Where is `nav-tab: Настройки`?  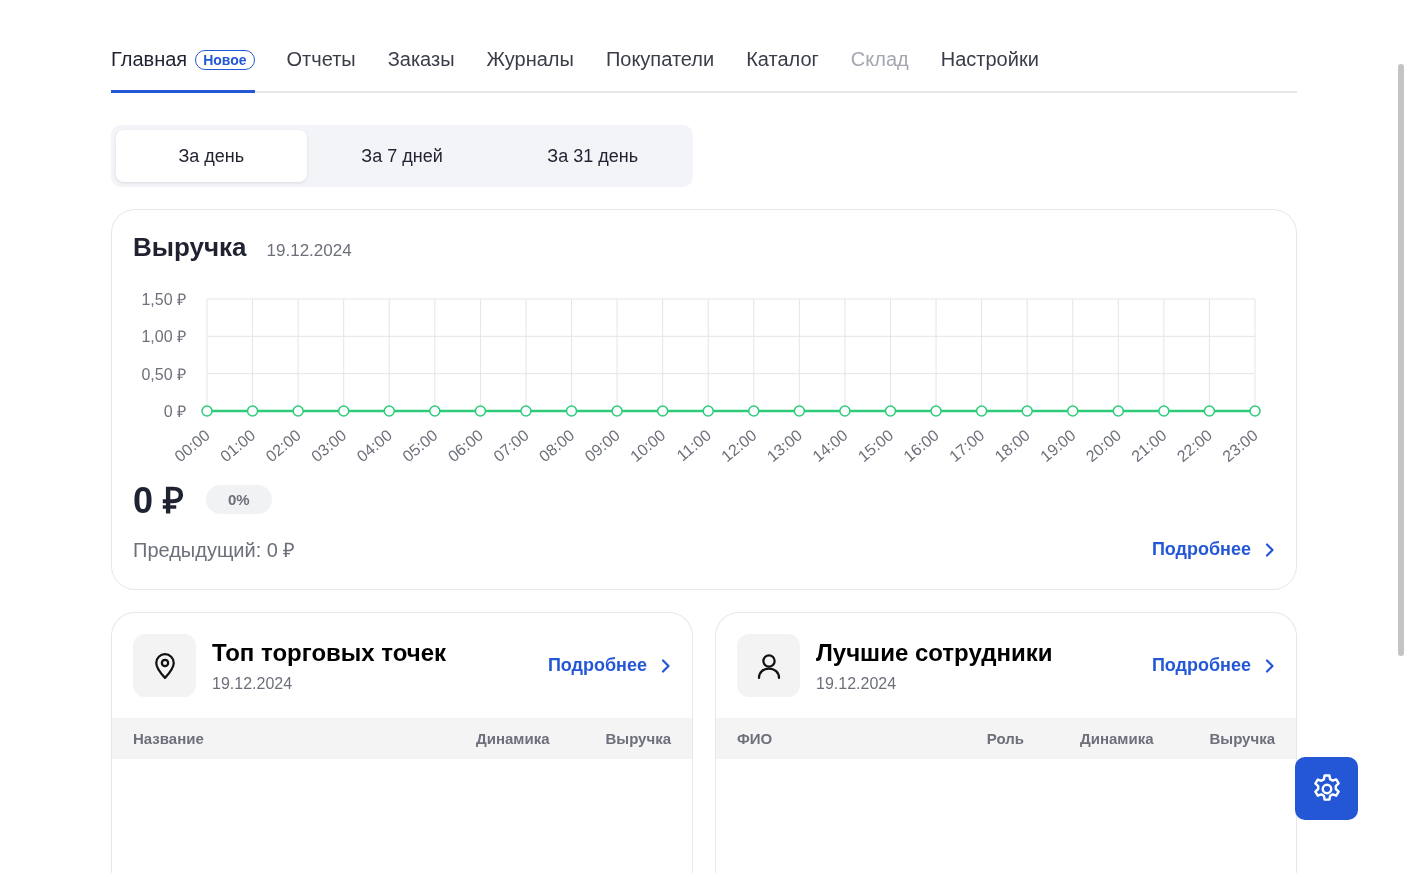 nav-tab: Настройки is located at coordinates (989, 64).